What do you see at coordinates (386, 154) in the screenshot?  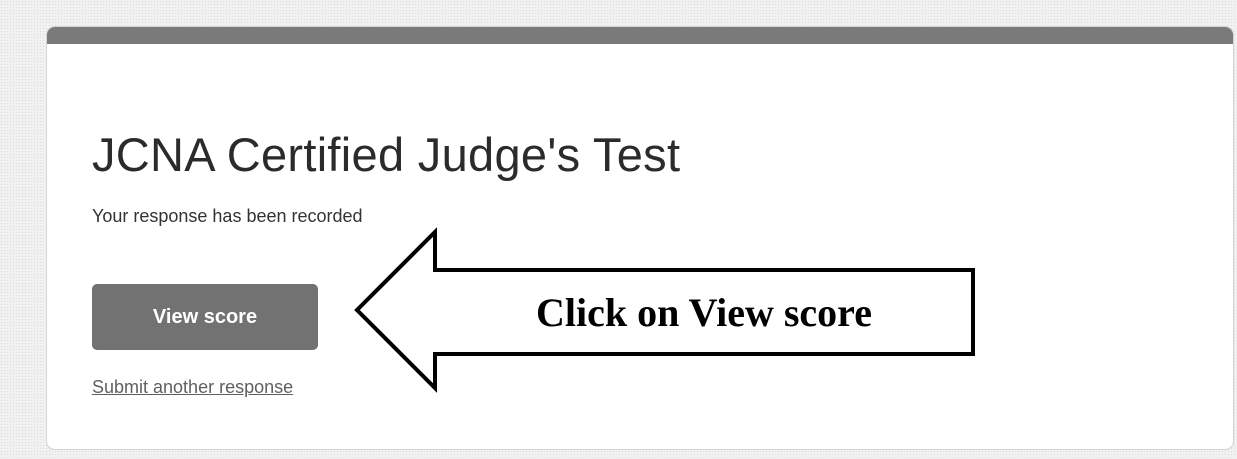 I see `form-title: JCNA Certified Judge's Test` at bounding box center [386, 154].